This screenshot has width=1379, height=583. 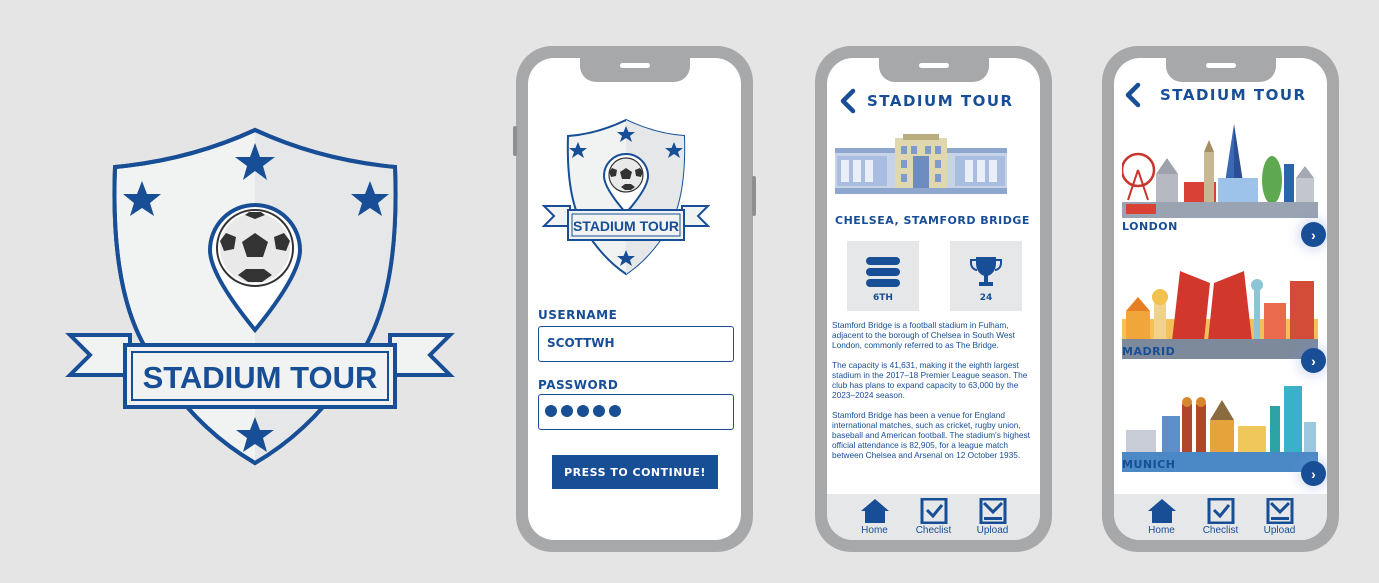 I want to click on stadium-name: CHELSEA, STAMFORD BRIDGE, so click(x=932, y=220).